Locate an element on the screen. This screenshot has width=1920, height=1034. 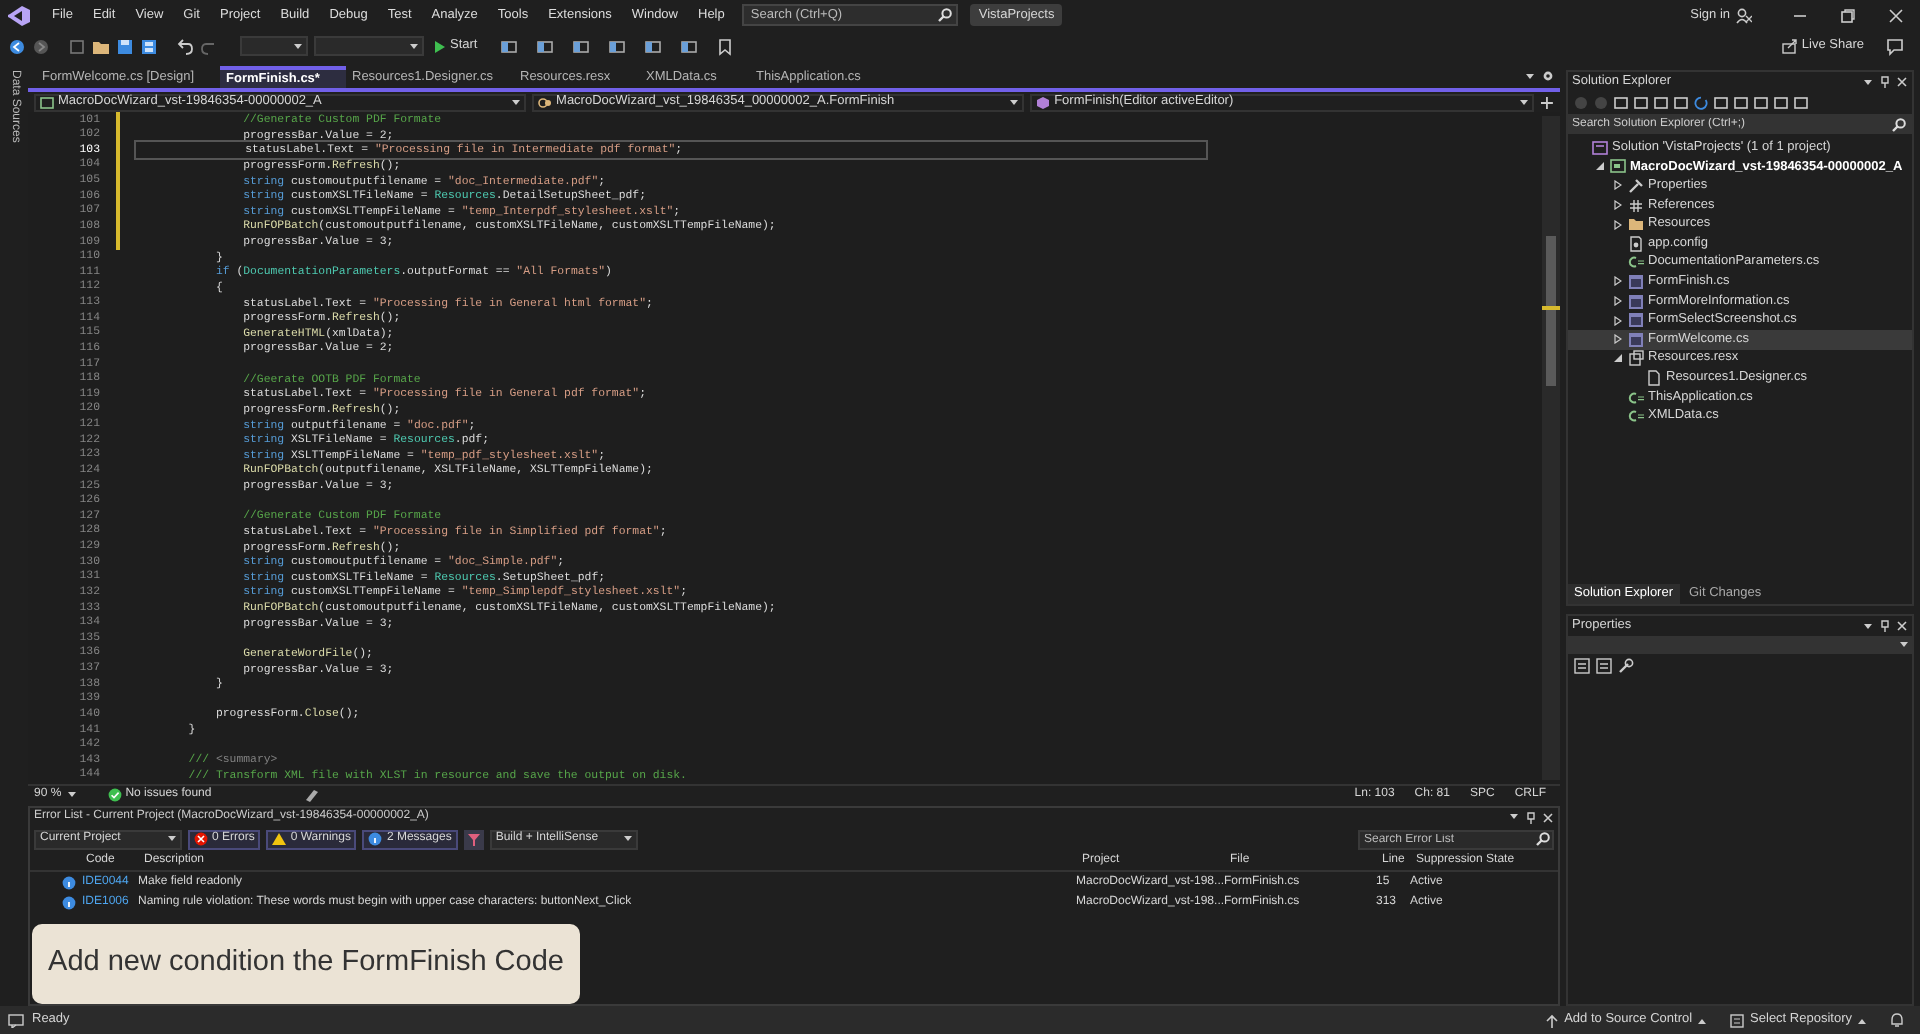
account-icon is located at coordinates (1744, 15).